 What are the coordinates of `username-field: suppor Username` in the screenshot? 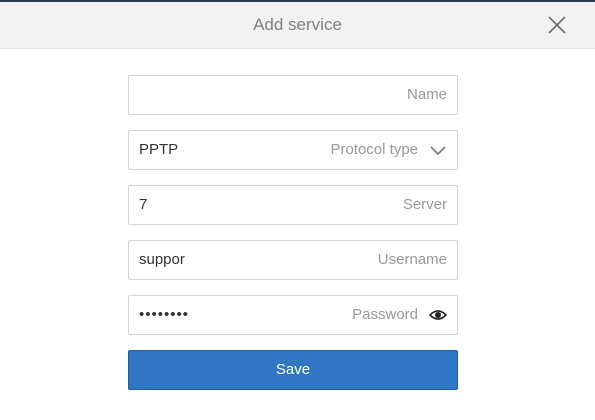 It's located at (293, 260).